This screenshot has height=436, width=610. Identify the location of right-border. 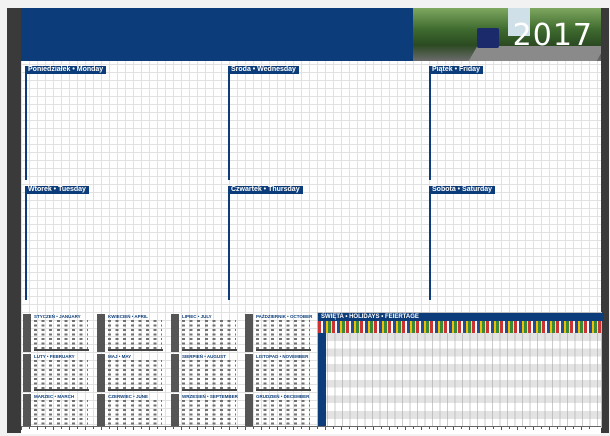
(605, 220).